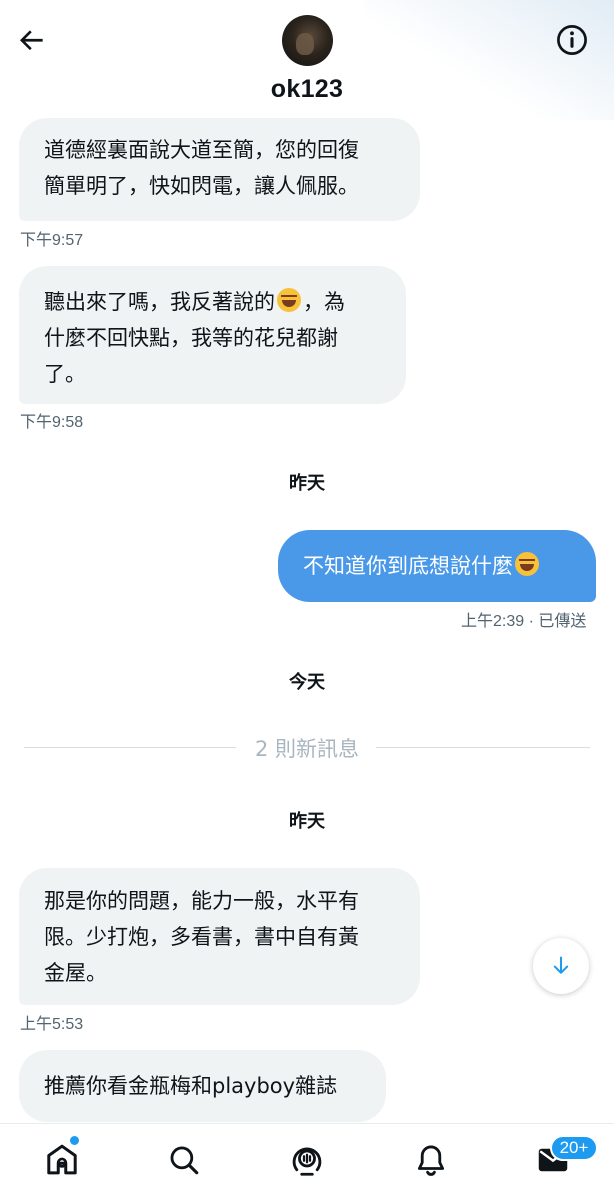 This screenshot has width=614, height=1201. Describe the element at coordinates (65, 374) in the screenshot. I see `message-text-line: 了。` at that location.